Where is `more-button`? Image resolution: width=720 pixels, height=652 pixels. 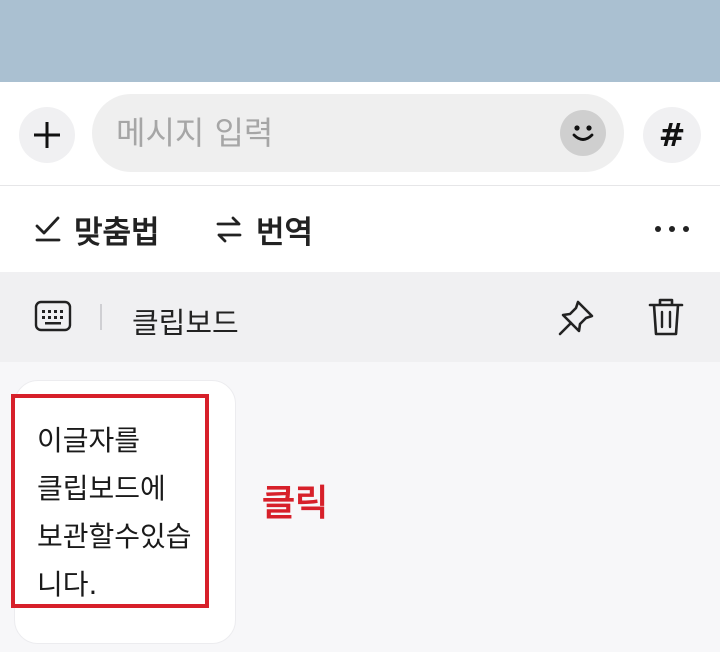
more-button is located at coordinates (672, 229).